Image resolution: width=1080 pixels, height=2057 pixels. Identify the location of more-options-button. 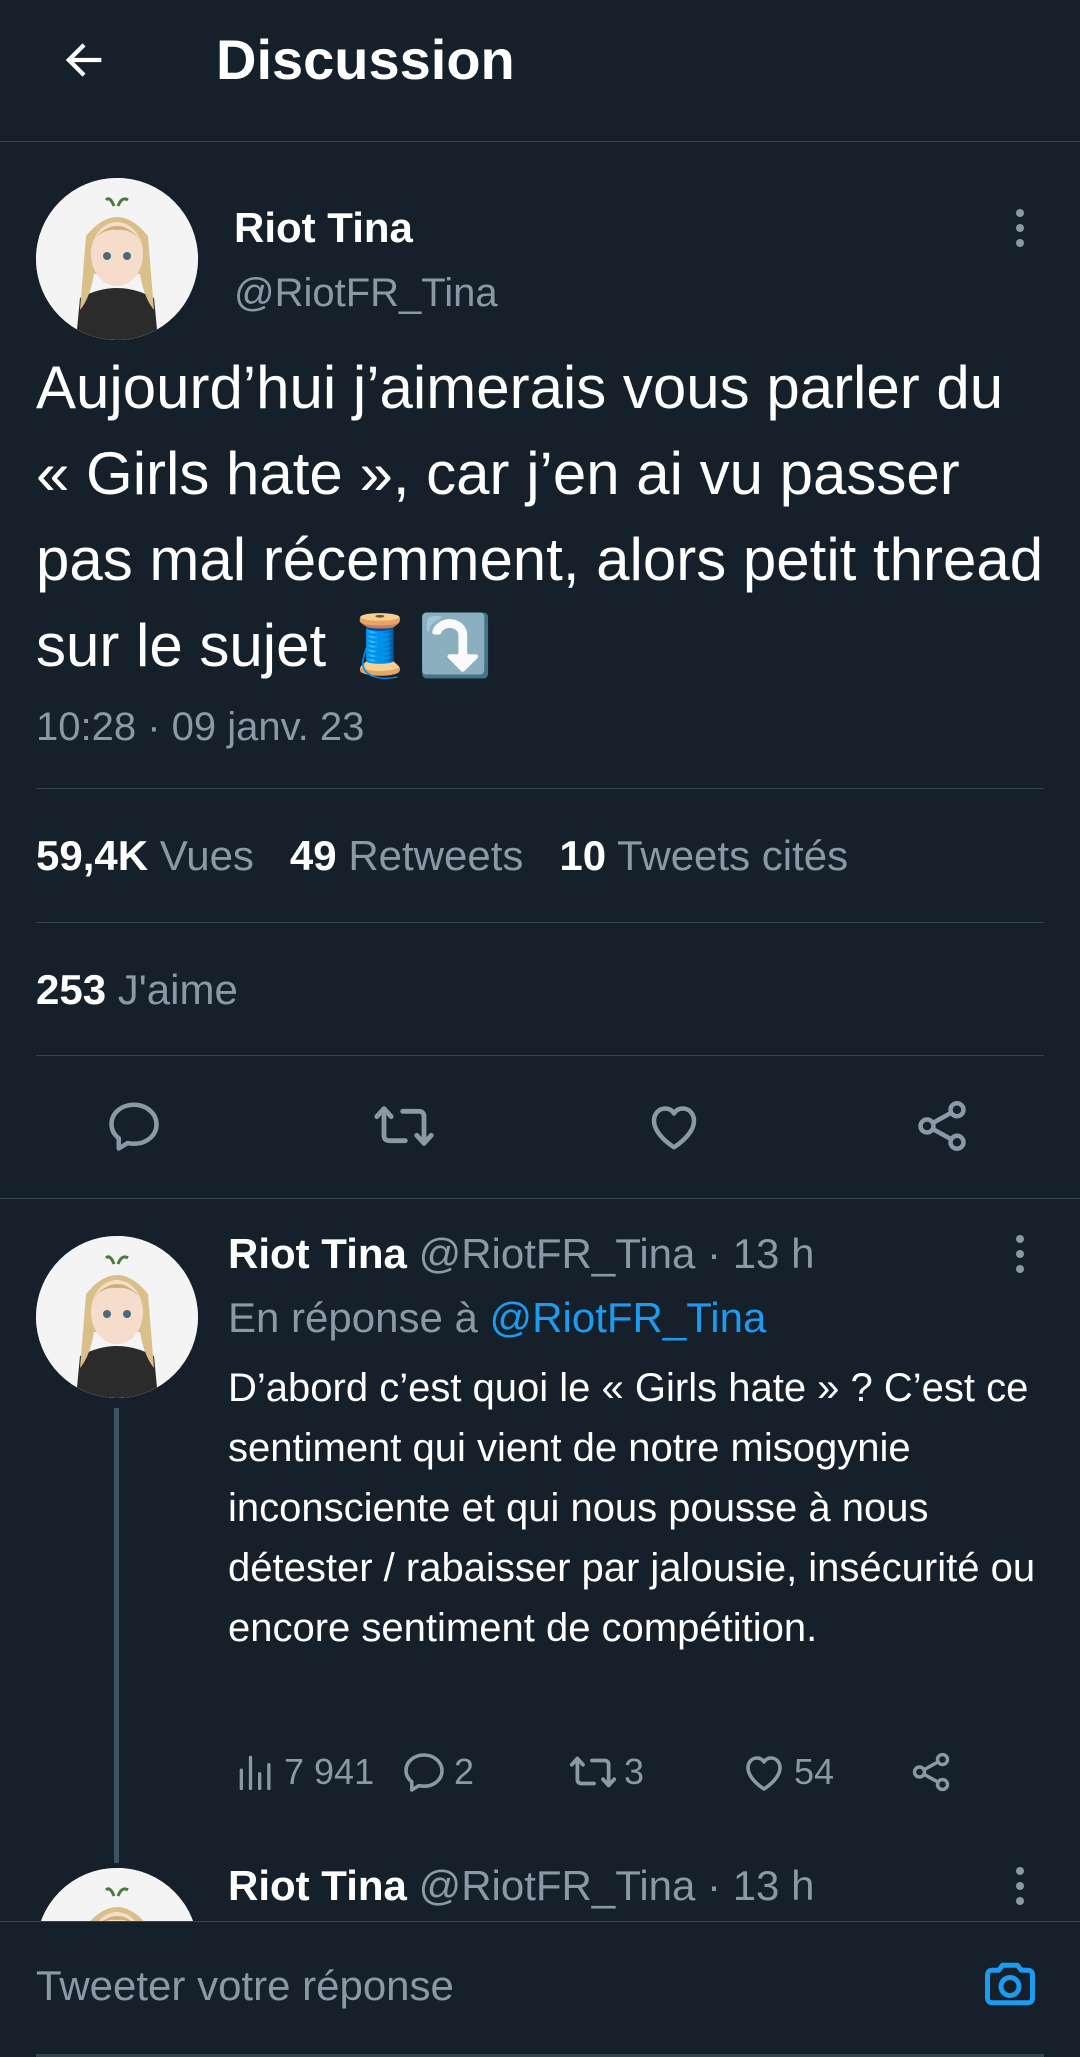
(1020, 228).